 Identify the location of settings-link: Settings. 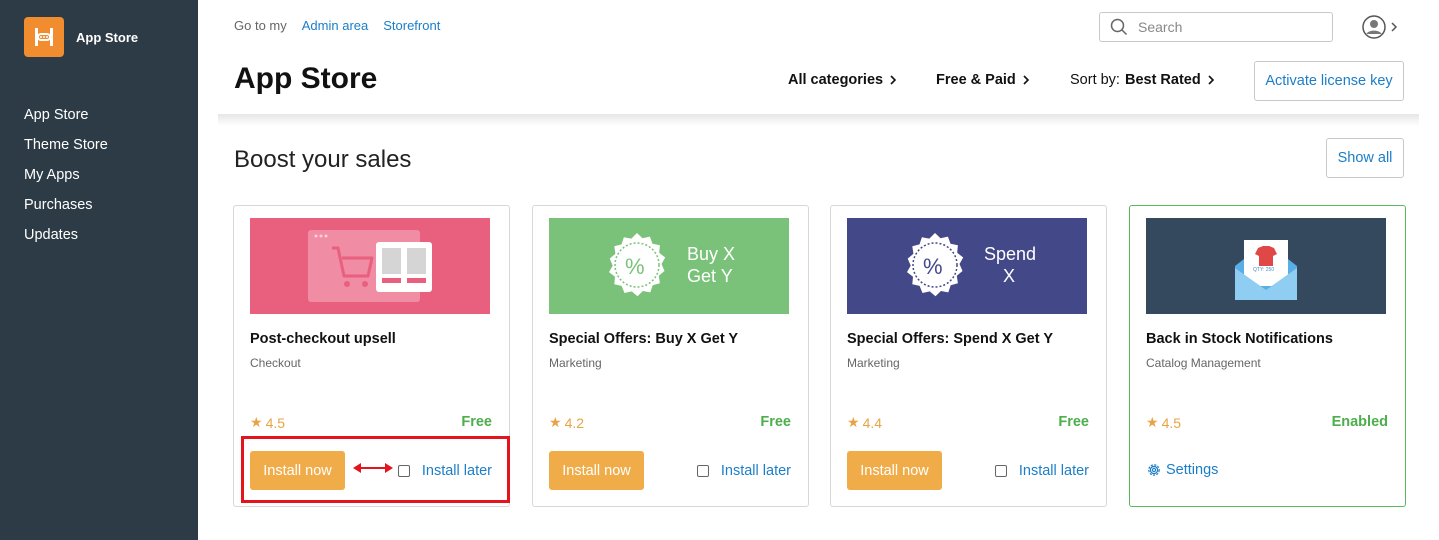
(1182, 470).